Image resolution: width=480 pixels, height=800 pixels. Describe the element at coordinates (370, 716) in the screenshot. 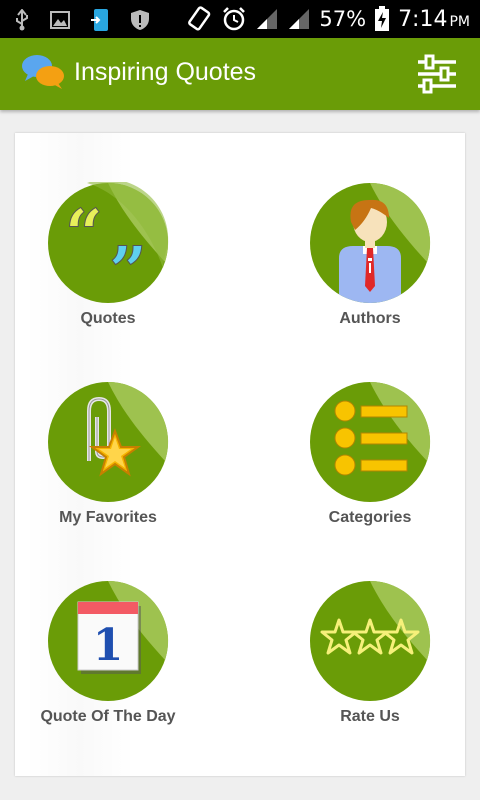

I see `rate-us-label: Rate Us` at that location.